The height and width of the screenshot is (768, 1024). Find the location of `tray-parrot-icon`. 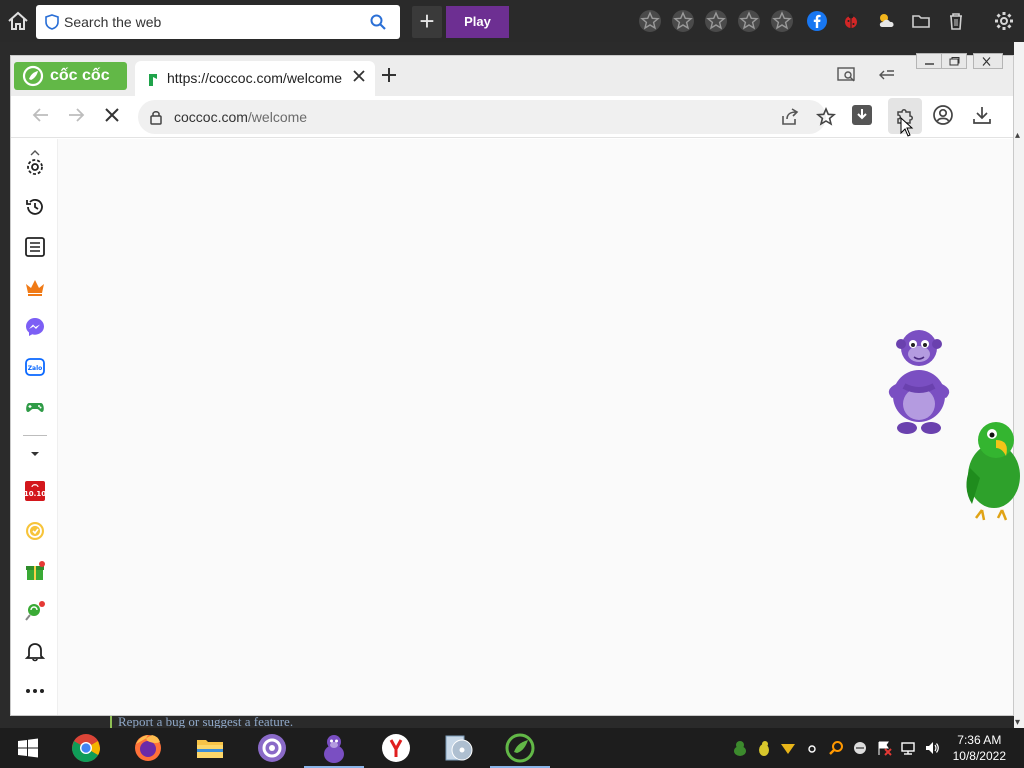

tray-parrot-icon is located at coordinates (764, 748).